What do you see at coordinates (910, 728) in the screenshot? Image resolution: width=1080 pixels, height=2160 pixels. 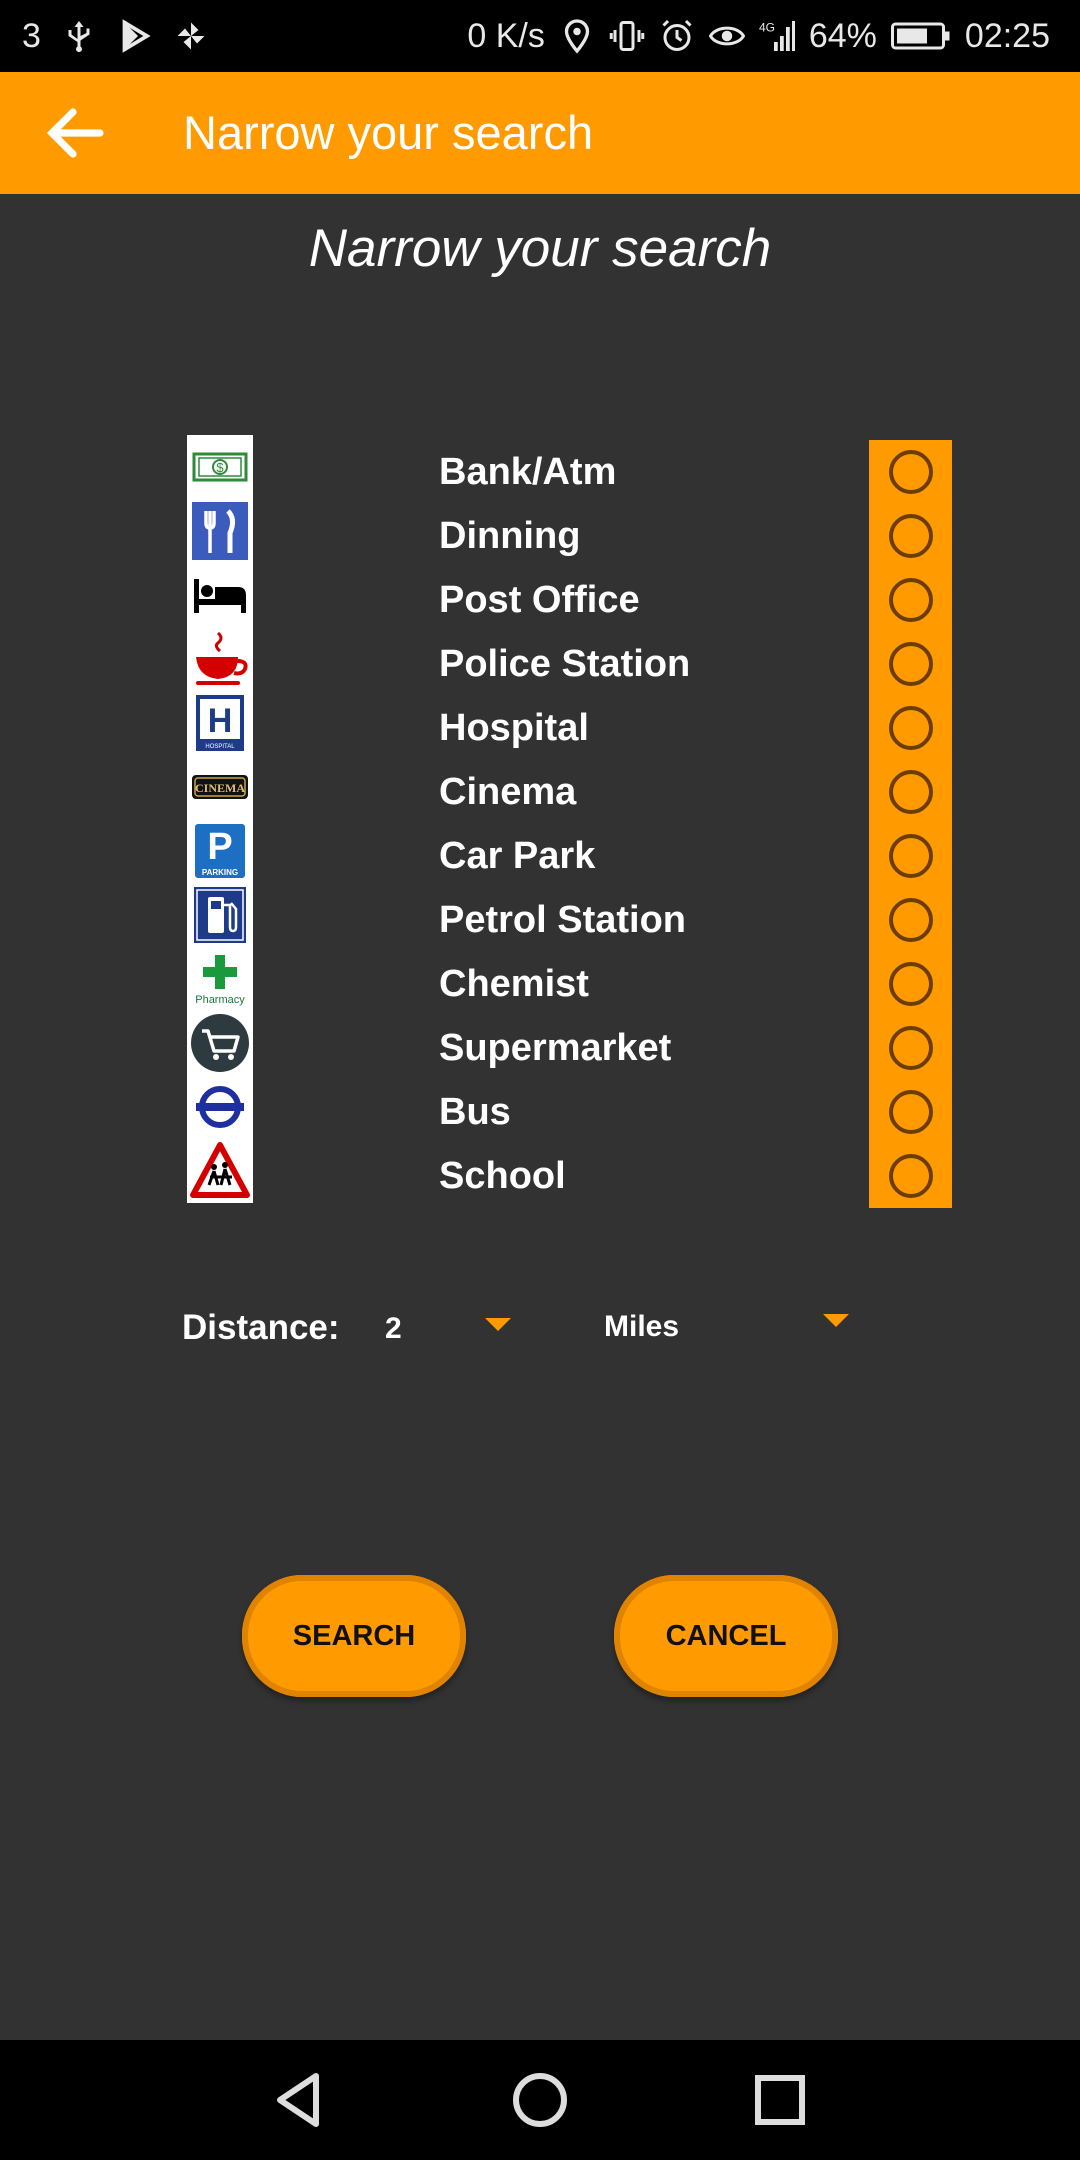 I see `radio-hospital` at bounding box center [910, 728].